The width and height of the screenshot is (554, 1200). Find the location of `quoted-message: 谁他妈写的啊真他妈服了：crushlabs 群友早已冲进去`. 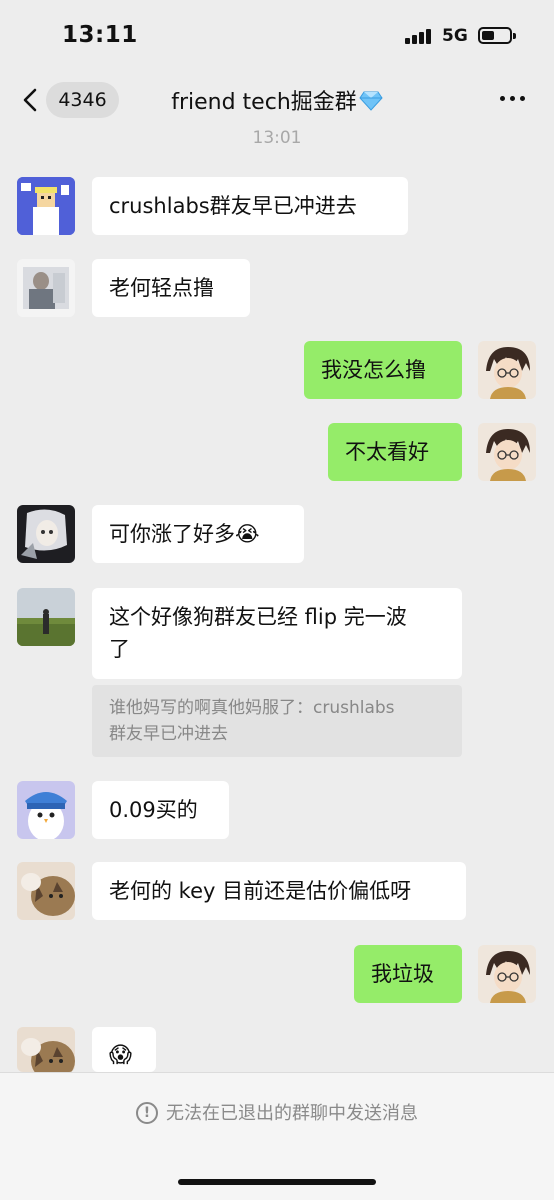

quoted-message: 谁他妈写的啊真他妈服了：crushlabs 群友早已冲进去 is located at coordinates (277, 721).